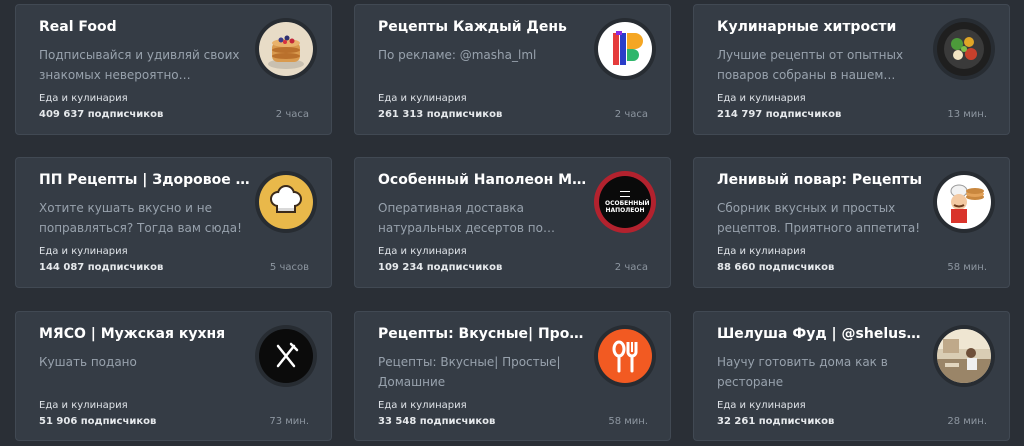  I want to click on fork-knife-icon, so click(286, 356).